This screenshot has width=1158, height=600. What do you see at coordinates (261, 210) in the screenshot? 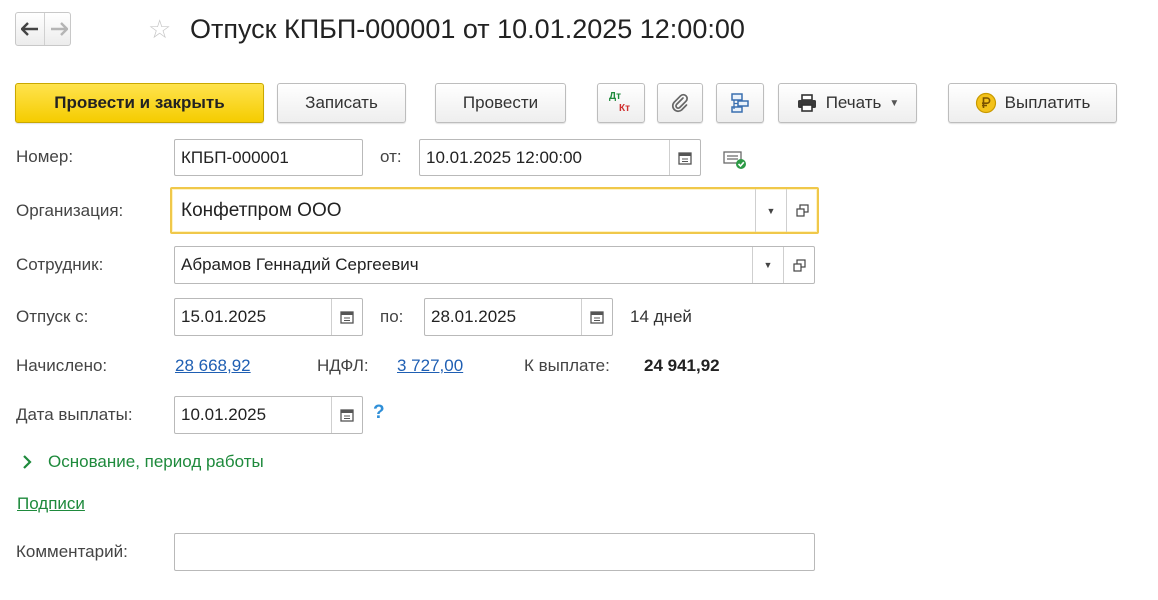
I see `organization-value: Конфетпром ООО` at bounding box center [261, 210].